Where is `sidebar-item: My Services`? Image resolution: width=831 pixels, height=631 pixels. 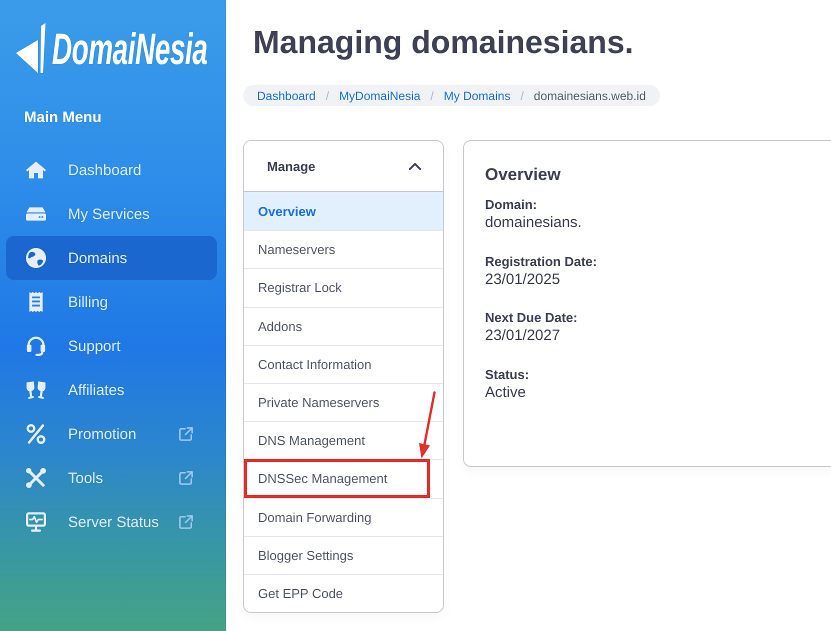 sidebar-item: My Services is located at coordinates (111, 214).